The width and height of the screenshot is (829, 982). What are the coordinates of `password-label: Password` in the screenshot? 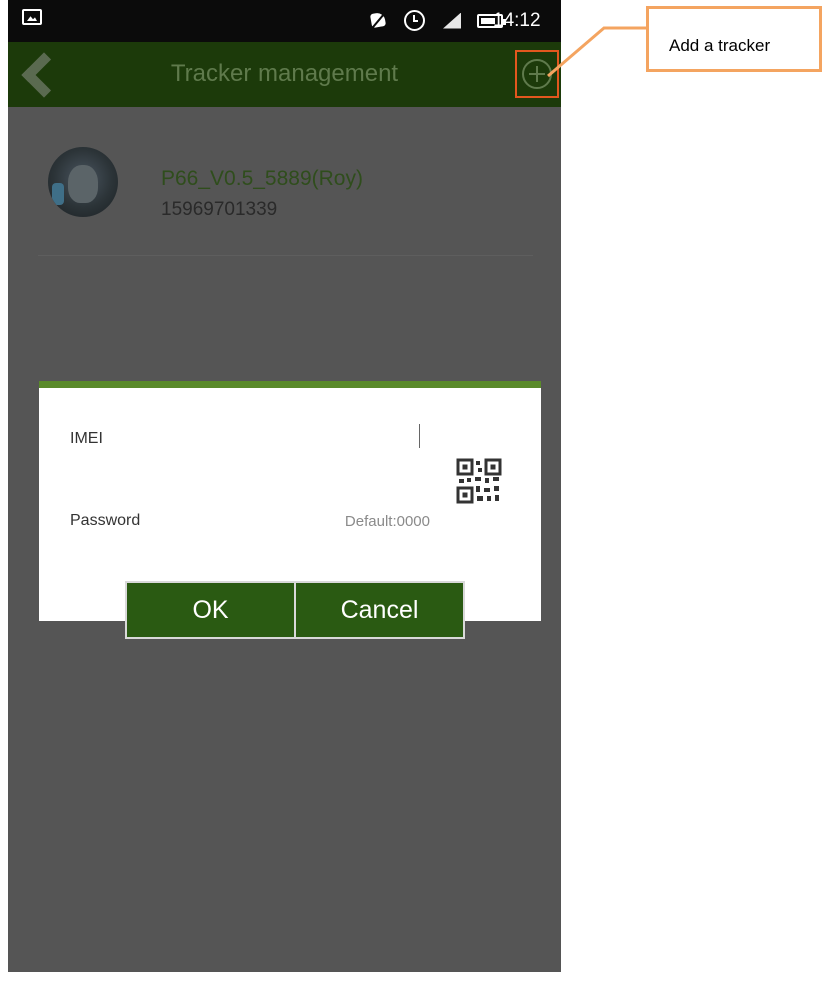 It's located at (105, 520).